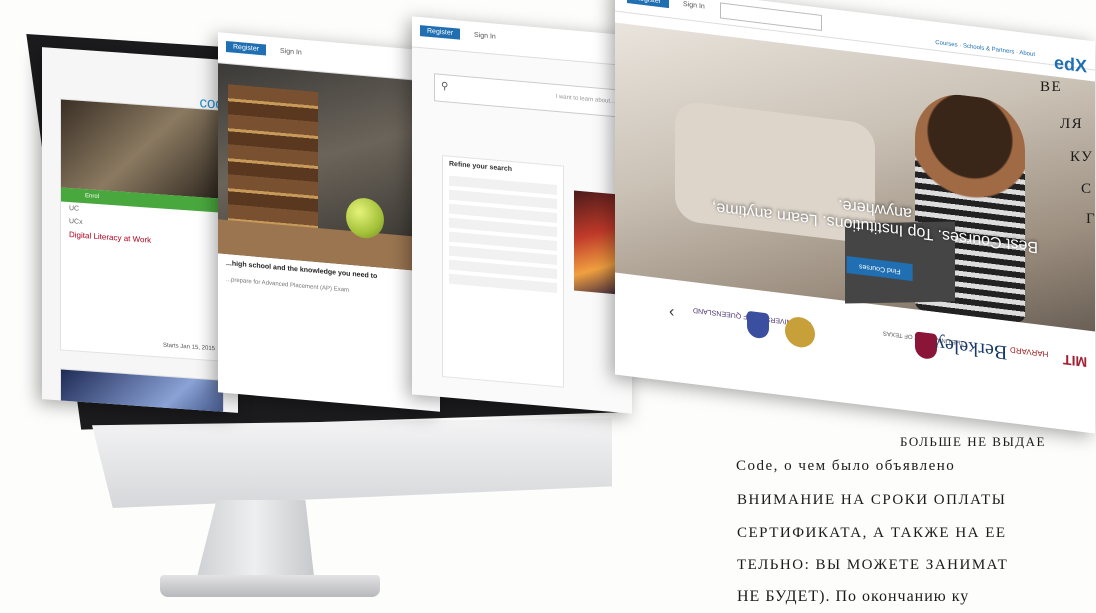 The height and width of the screenshot is (613, 1096). I want to click on book-text-line: ВНИМАНИЕ НА СРОКИ ОПЛАТЫ, so click(872, 500).